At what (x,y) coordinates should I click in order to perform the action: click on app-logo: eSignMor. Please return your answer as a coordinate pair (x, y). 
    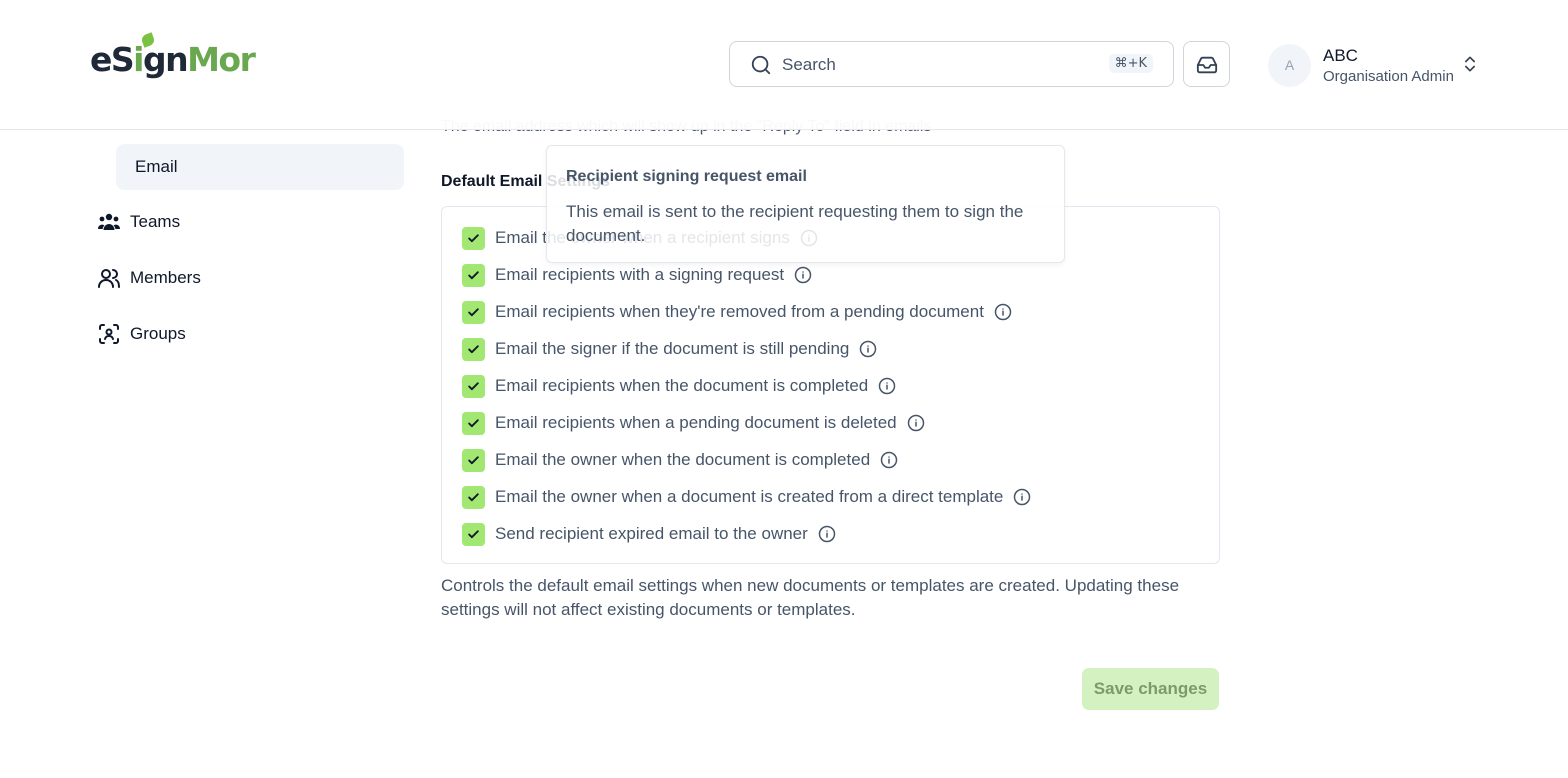
    Looking at the image, I should click on (173, 59).